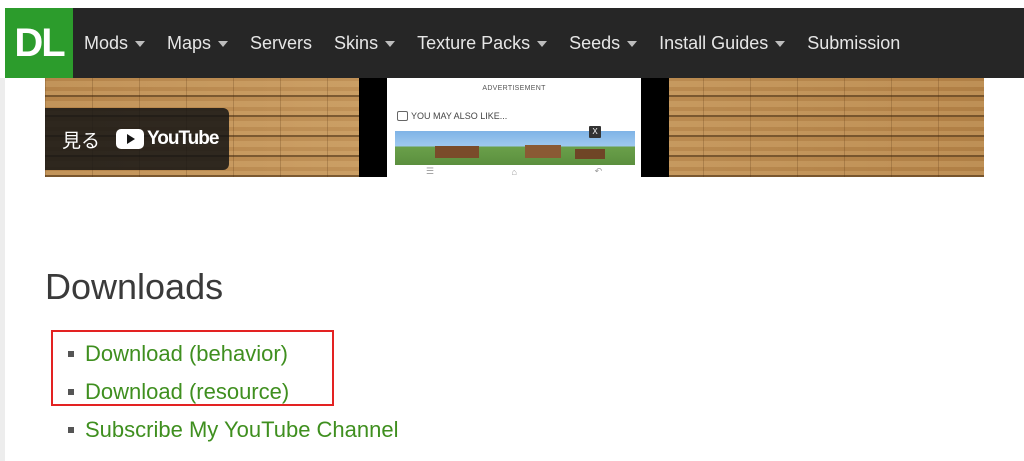 The height and width of the screenshot is (461, 1024). I want to click on list-item: Subscribe My YouTube Channel, so click(233, 430).